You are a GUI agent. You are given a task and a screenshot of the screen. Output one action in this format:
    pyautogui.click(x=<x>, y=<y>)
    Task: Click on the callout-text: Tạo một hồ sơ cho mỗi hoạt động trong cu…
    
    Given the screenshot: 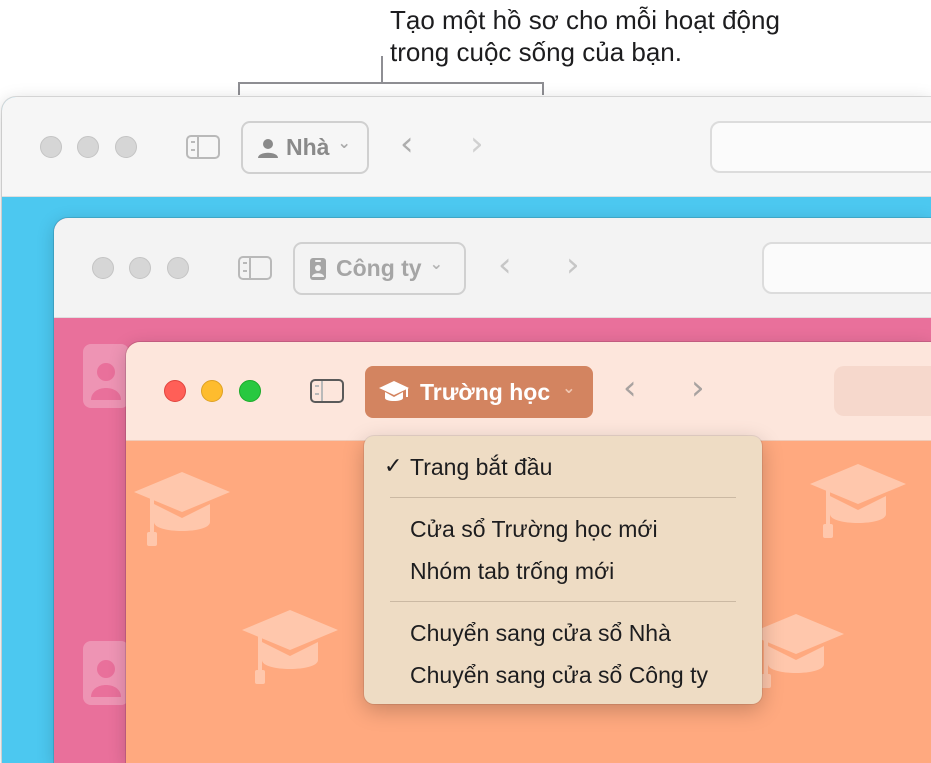 What is the action you would take?
    pyautogui.click(x=585, y=36)
    